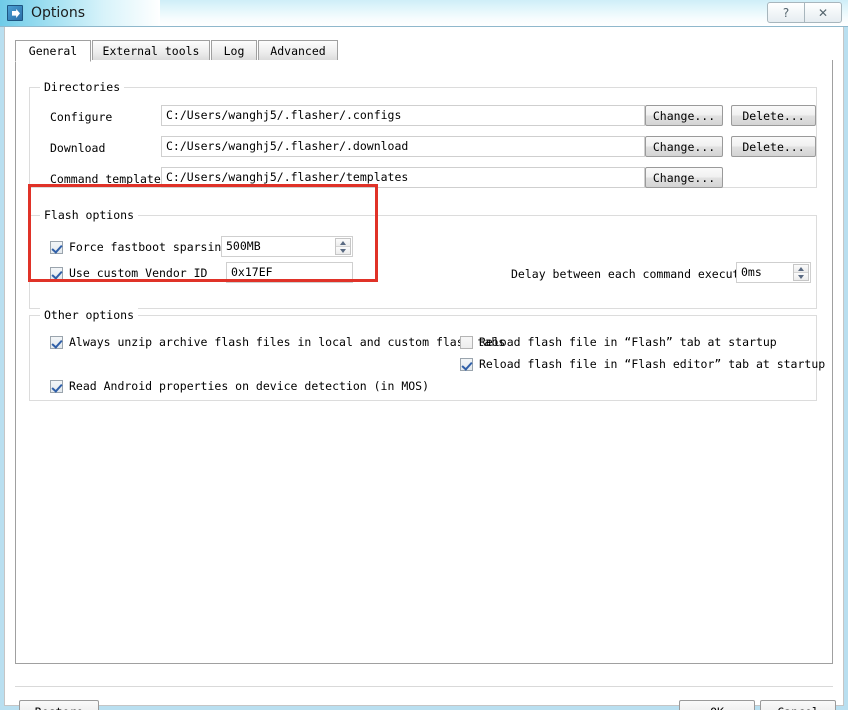 The height and width of the screenshot is (710, 848). Describe the element at coordinates (751, 272) in the screenshot. I see `command-delay-value: 0ms` at that location.